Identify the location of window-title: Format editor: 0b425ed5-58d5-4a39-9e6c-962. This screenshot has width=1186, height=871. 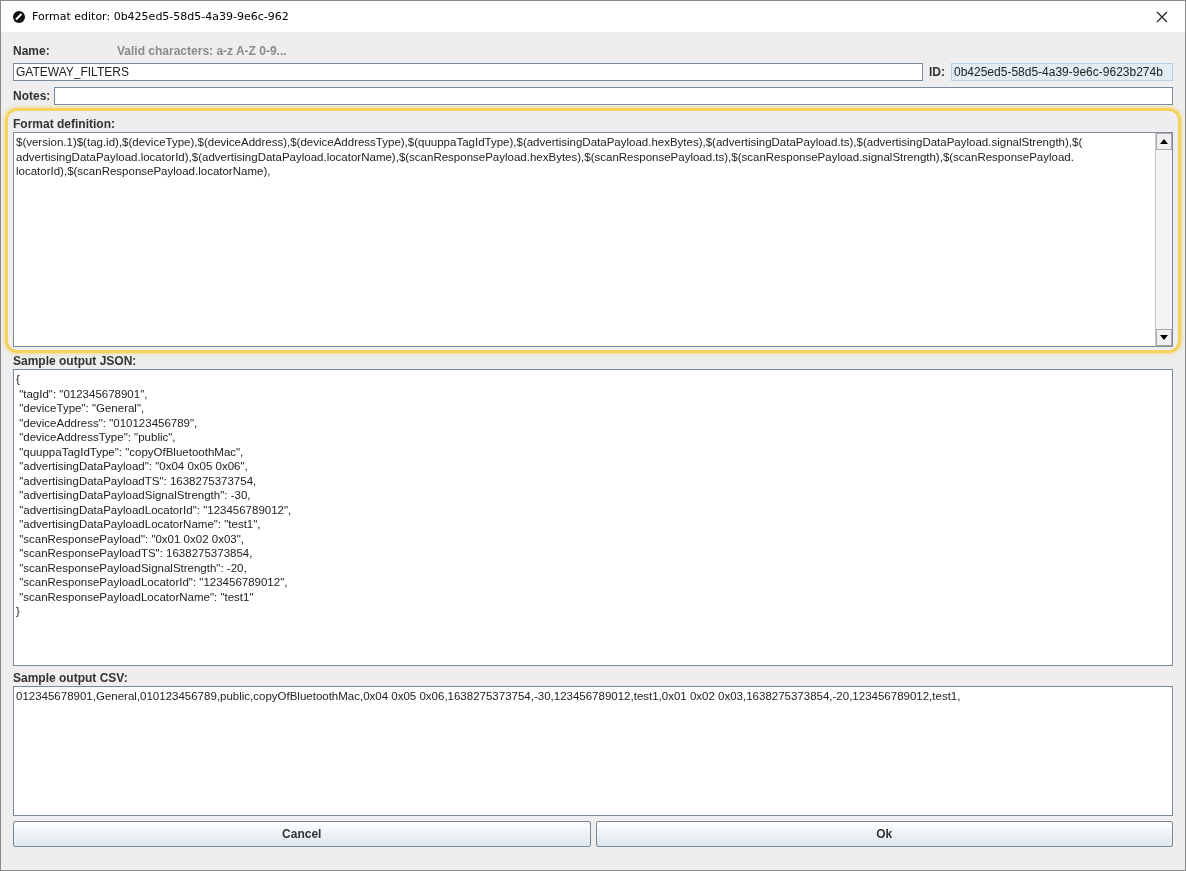
(161, 16).